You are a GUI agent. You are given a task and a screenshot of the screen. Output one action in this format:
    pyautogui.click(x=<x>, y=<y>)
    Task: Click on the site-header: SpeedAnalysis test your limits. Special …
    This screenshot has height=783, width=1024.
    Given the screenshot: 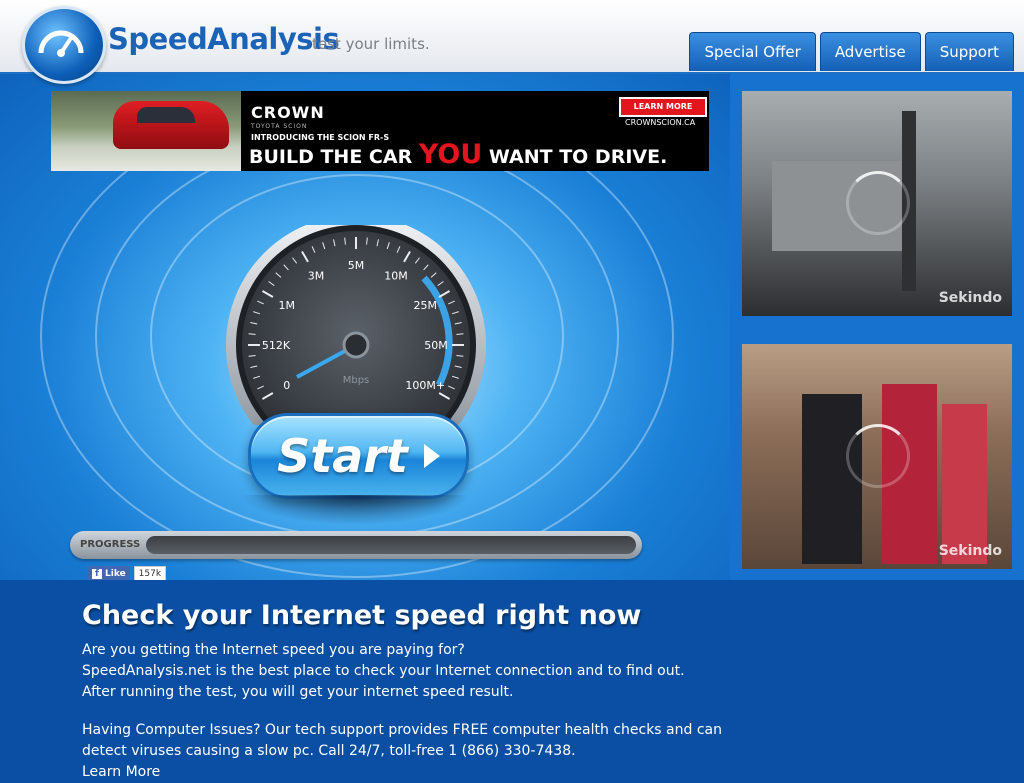 What is the action you would take?
    pyautogui.click(x=512, y=42)
    